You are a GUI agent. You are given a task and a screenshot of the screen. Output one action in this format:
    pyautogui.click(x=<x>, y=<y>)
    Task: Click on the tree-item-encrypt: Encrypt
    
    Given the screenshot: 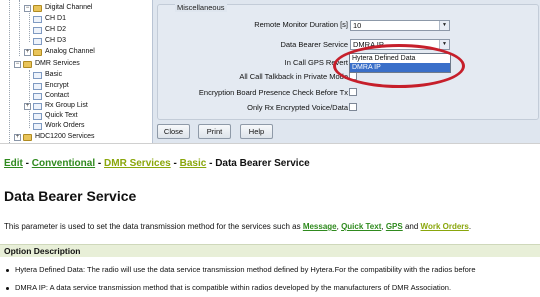 What is the action you would take?
    pyautogui.click(x=51, y=86)
    